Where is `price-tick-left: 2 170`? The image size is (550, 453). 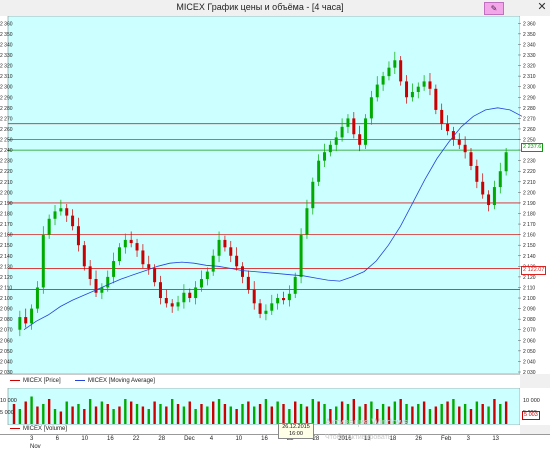 price-tick-left: 2 170 is located at coordinates (6, 225).